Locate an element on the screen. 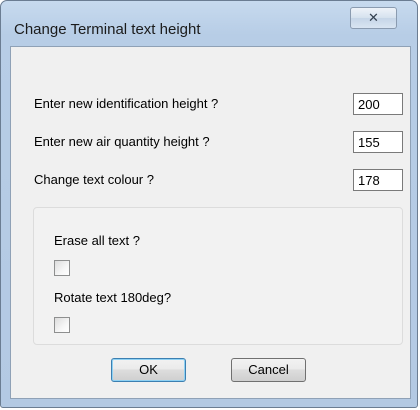  rotate-text-checkbox is located at coordinates (62, 325).